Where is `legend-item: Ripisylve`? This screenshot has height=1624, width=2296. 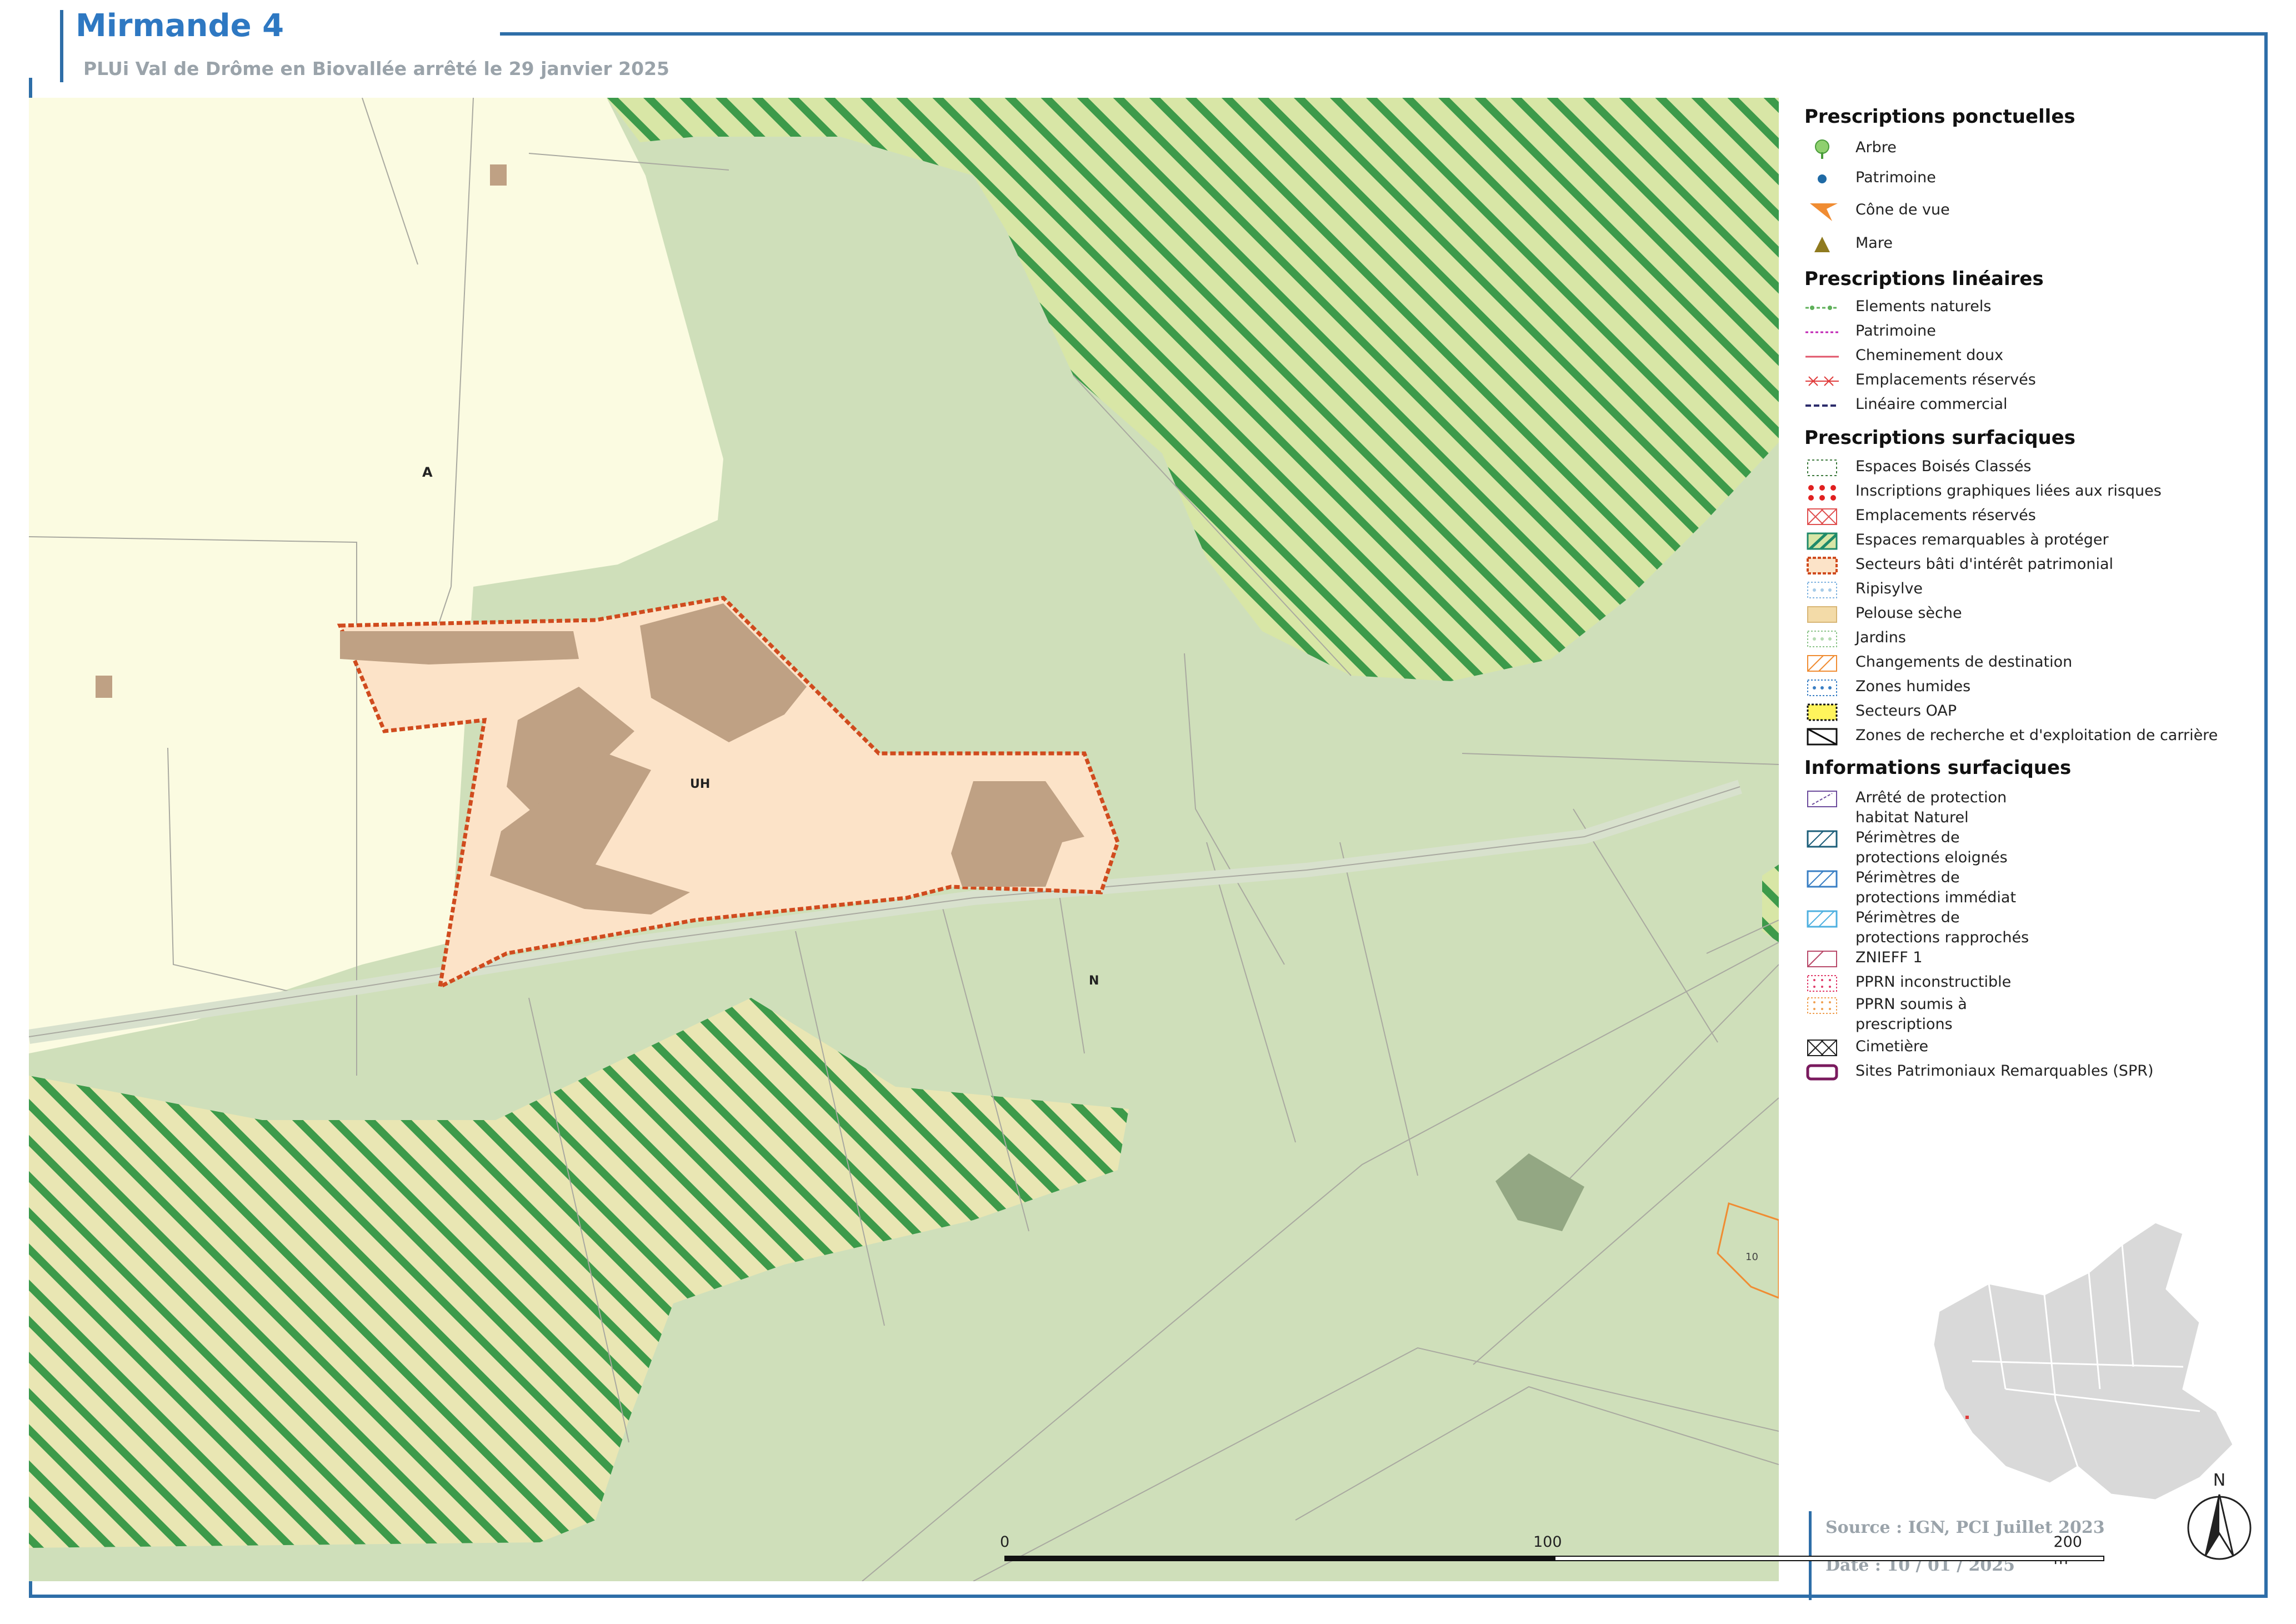
legend-item: Ripisylve is located at coordinates (2034, 590).